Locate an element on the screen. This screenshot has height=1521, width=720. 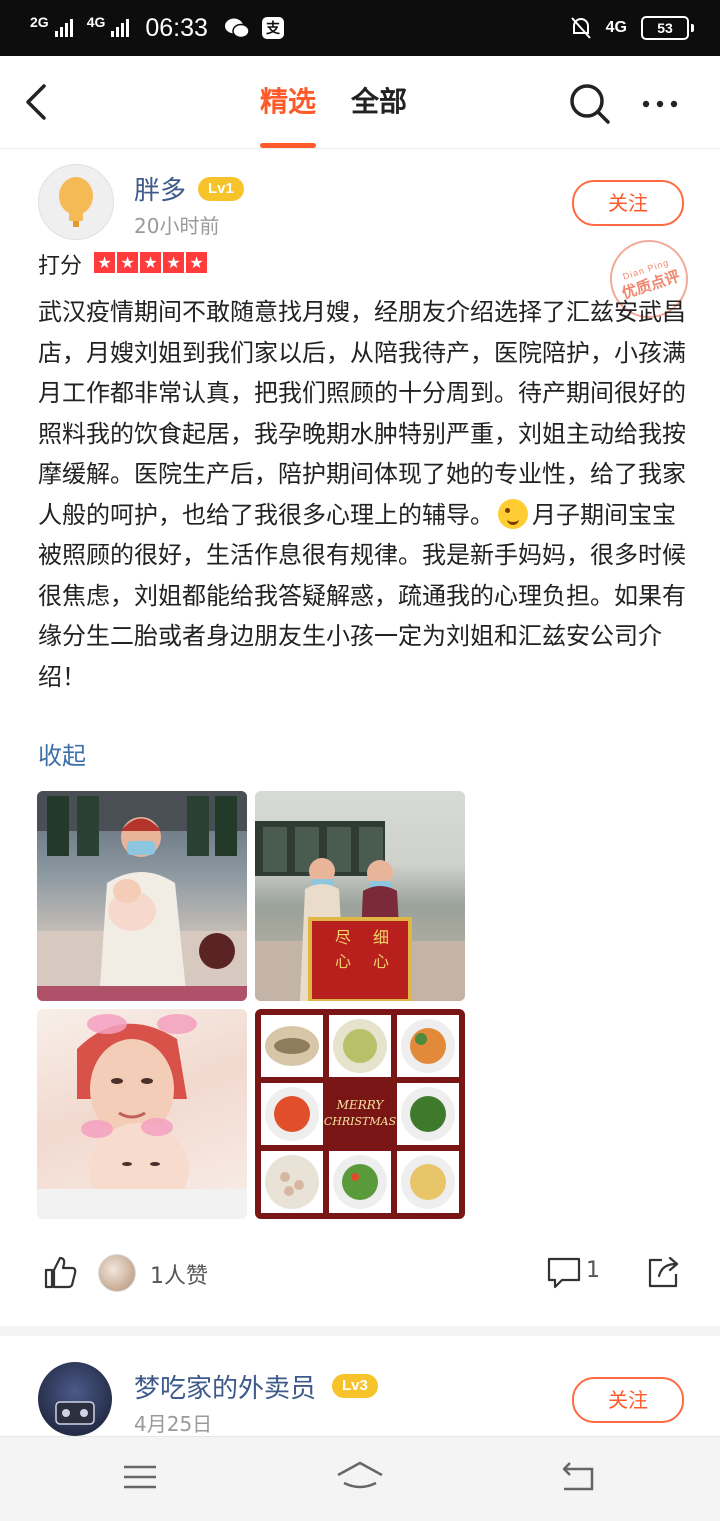
system-nav-bar is located at coordinates (360, 1478).